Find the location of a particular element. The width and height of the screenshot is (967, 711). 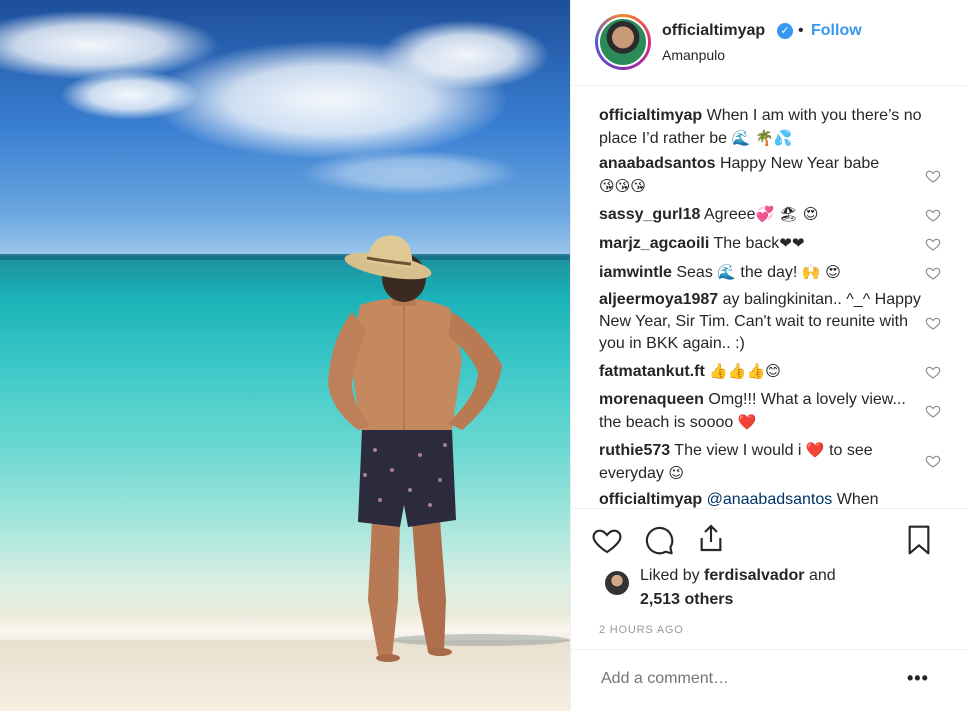

comment: marjz_agcaoili The back❤❤ is located at coordinates (764, 243).